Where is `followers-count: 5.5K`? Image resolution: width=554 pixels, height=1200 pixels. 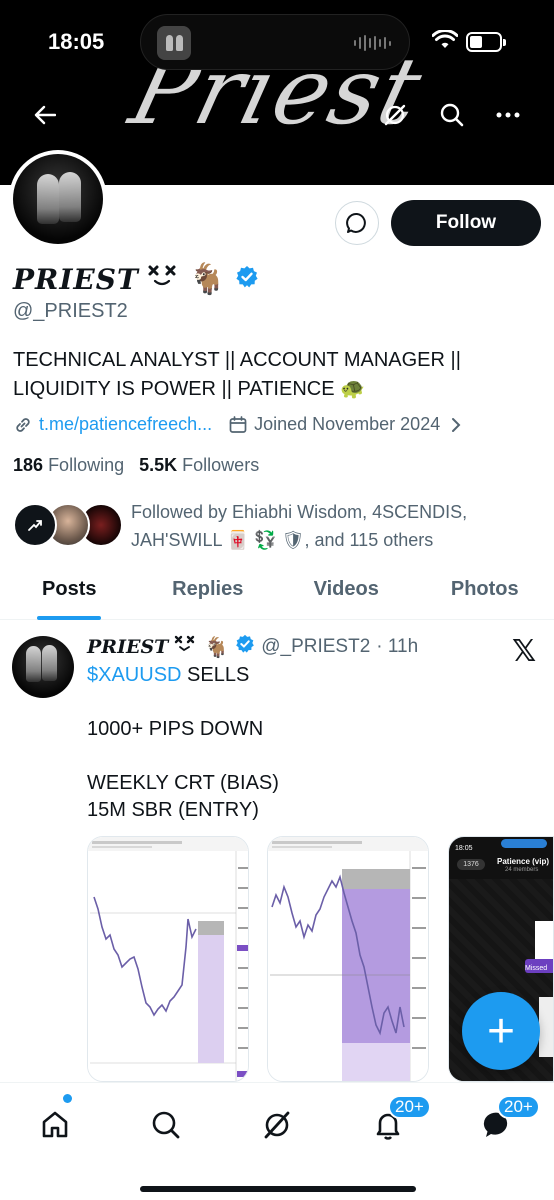
followers-count: 5.5K is located at coordinates (158, 465).